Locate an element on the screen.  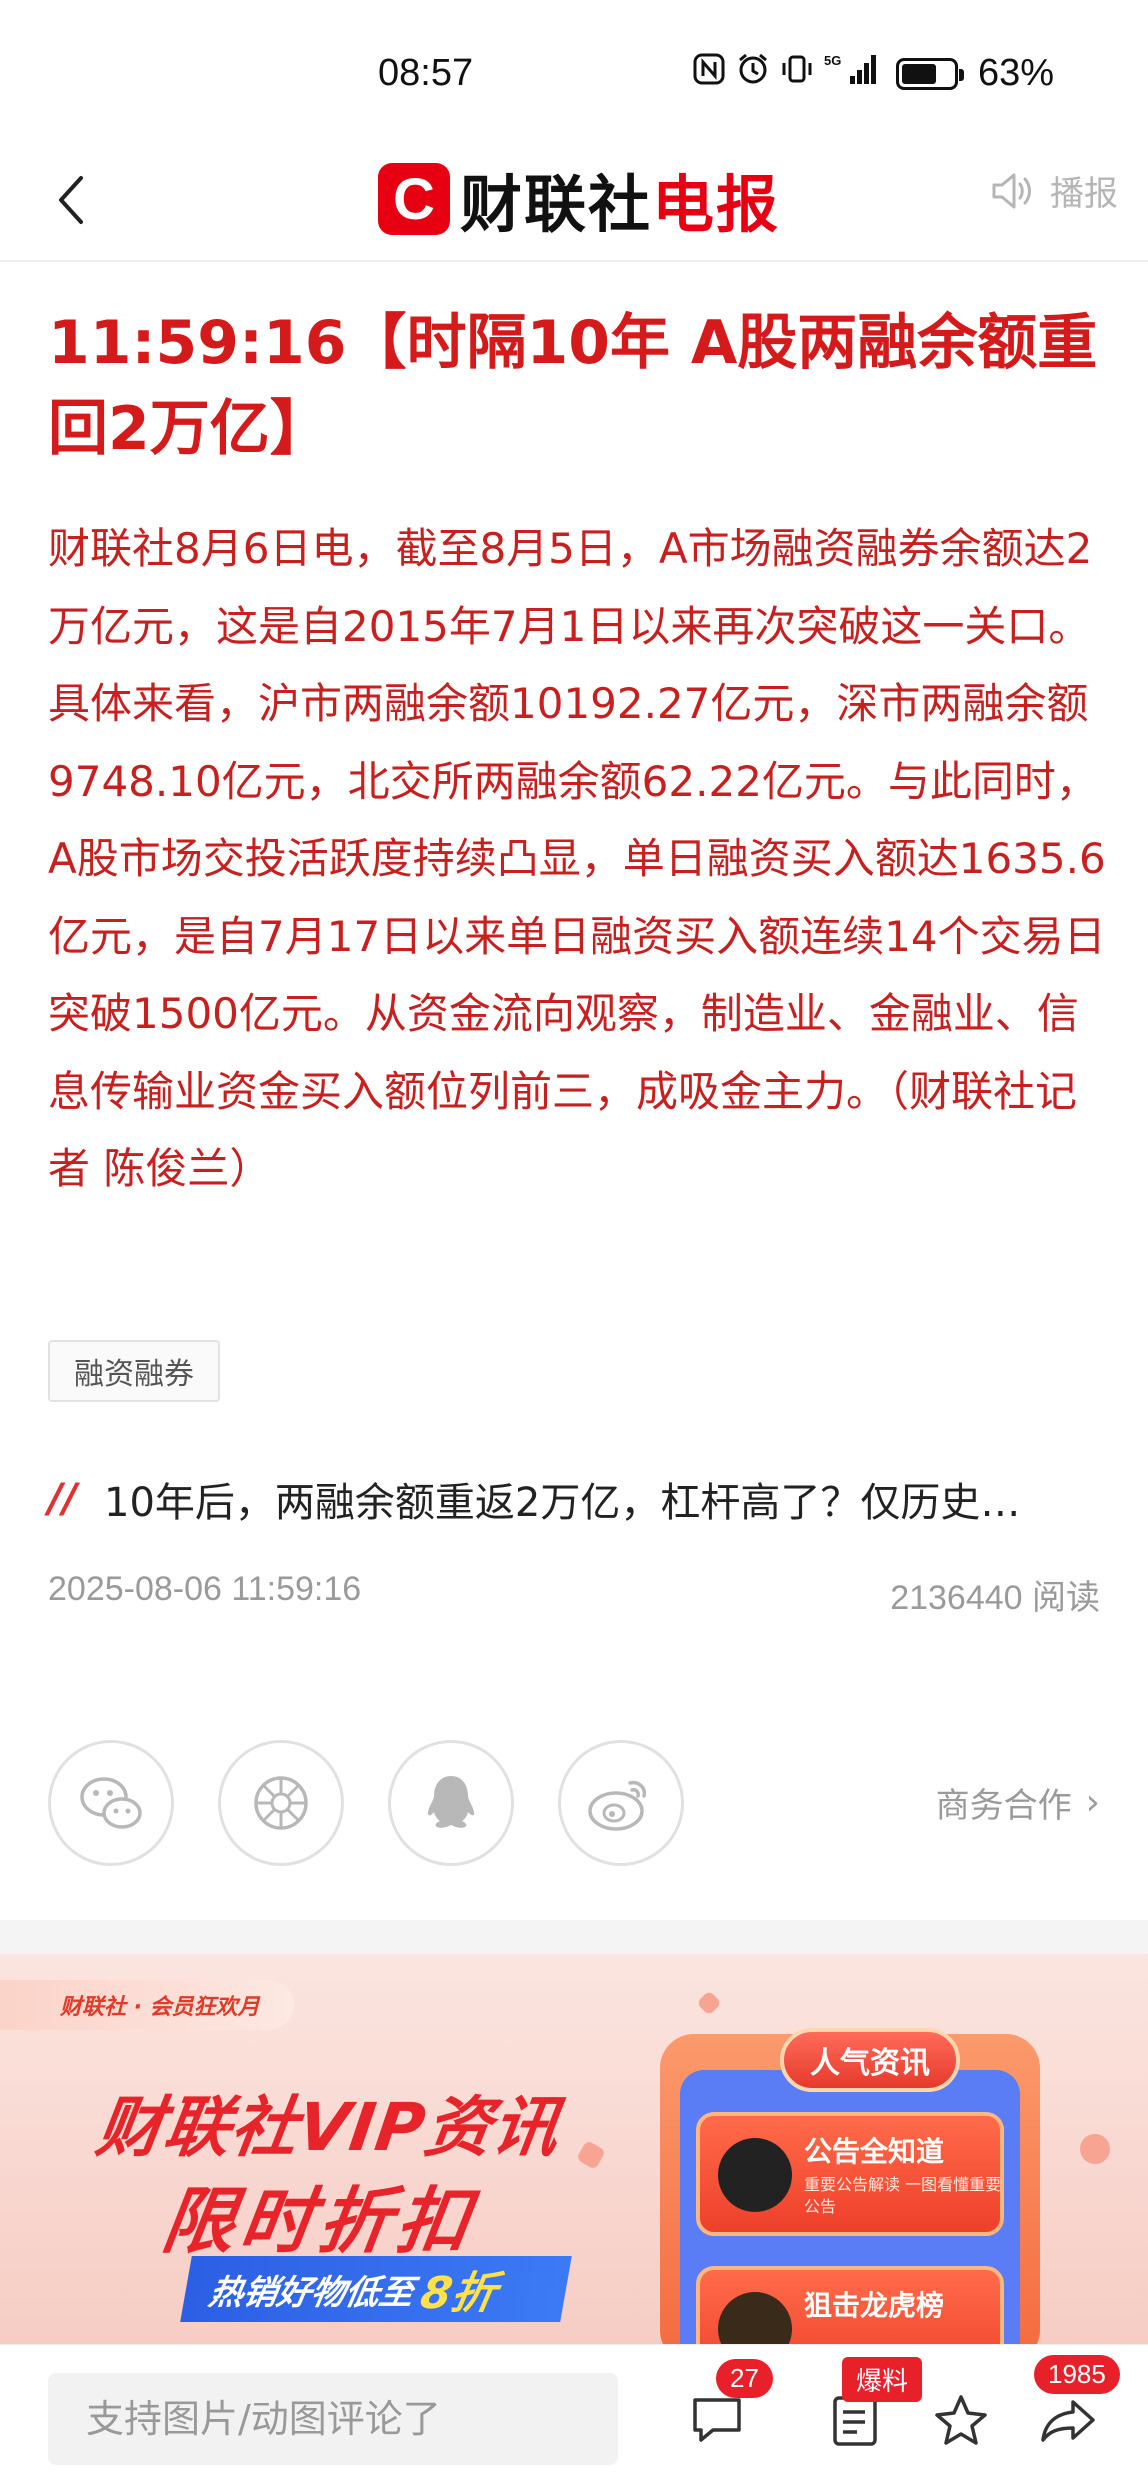
banner-card-dragon-tiger: 狙击龙虎榜 is located at coordinates (850, 2305).